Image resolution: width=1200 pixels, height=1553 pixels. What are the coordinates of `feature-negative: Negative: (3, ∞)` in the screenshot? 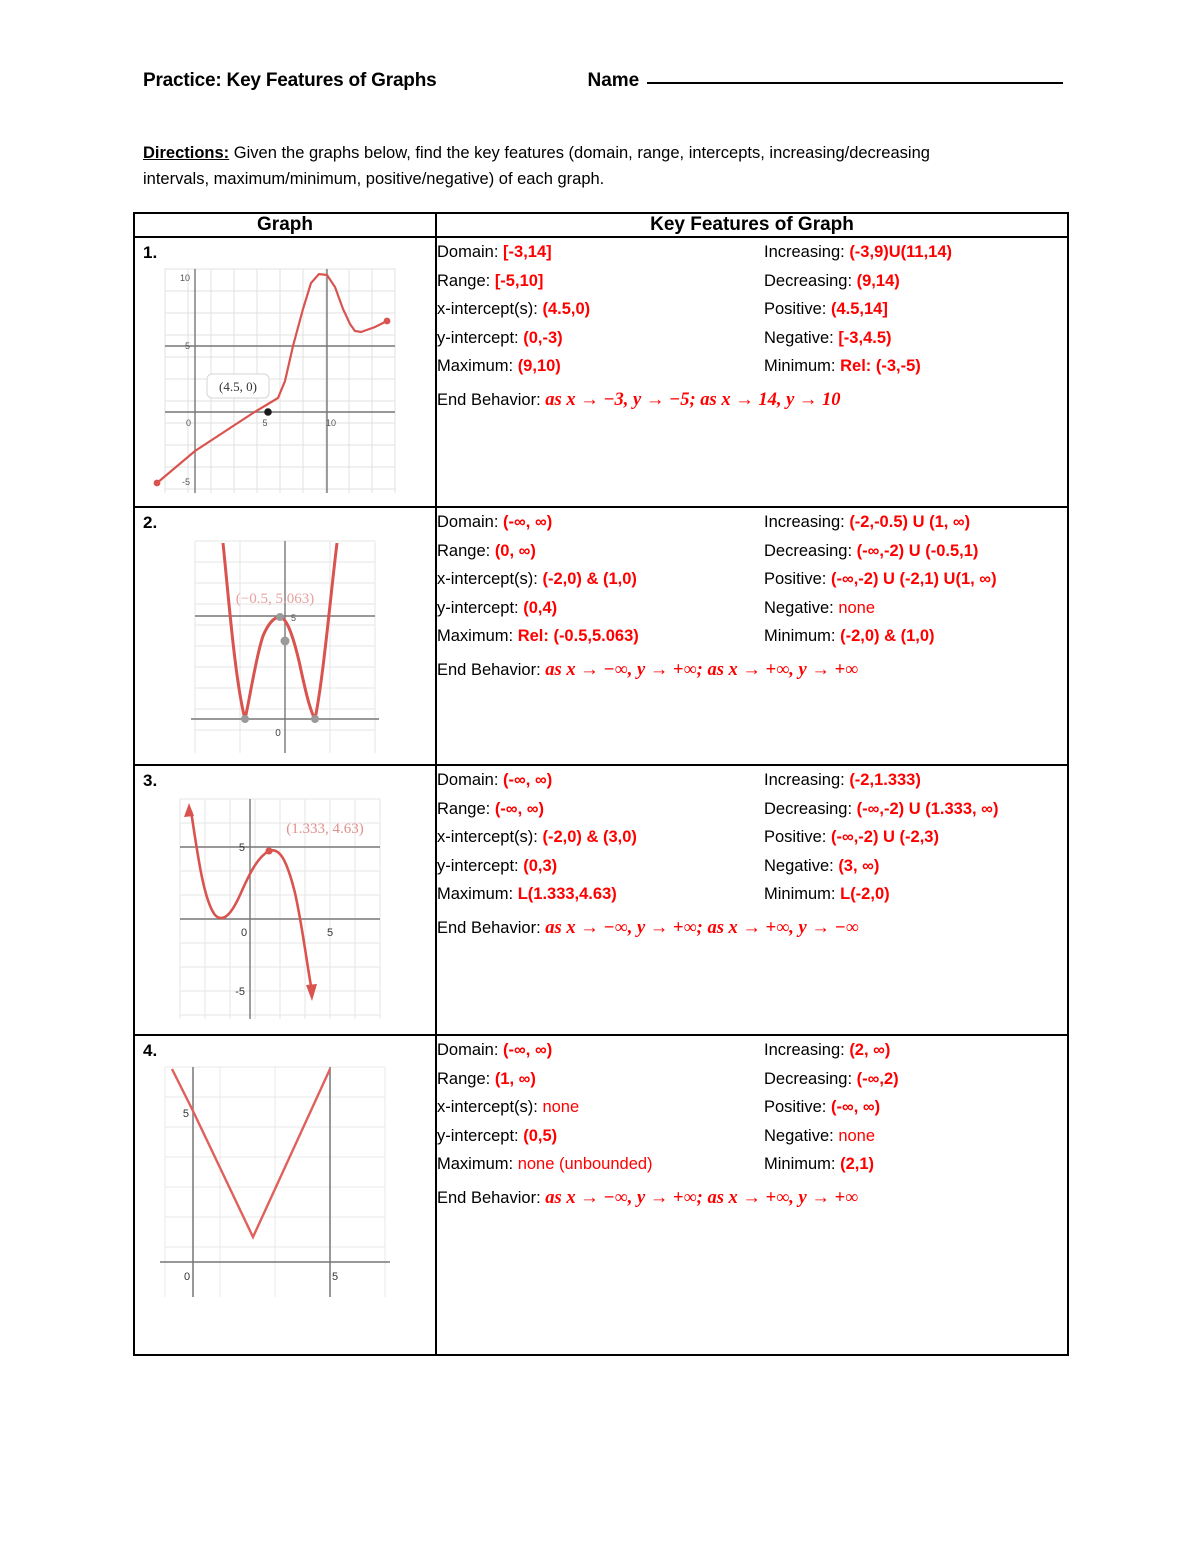 It's located at (914, 866).